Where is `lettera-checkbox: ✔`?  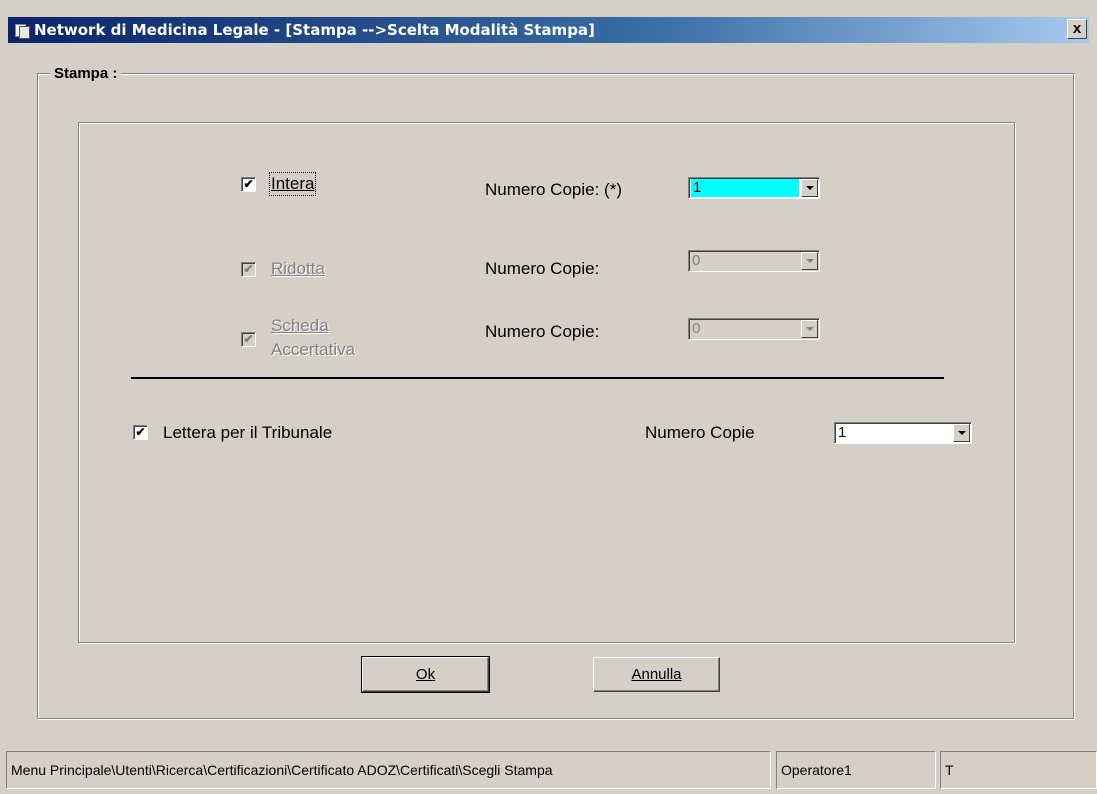
lettera-checkbox: ✔ is located at coordinates (140, 432).